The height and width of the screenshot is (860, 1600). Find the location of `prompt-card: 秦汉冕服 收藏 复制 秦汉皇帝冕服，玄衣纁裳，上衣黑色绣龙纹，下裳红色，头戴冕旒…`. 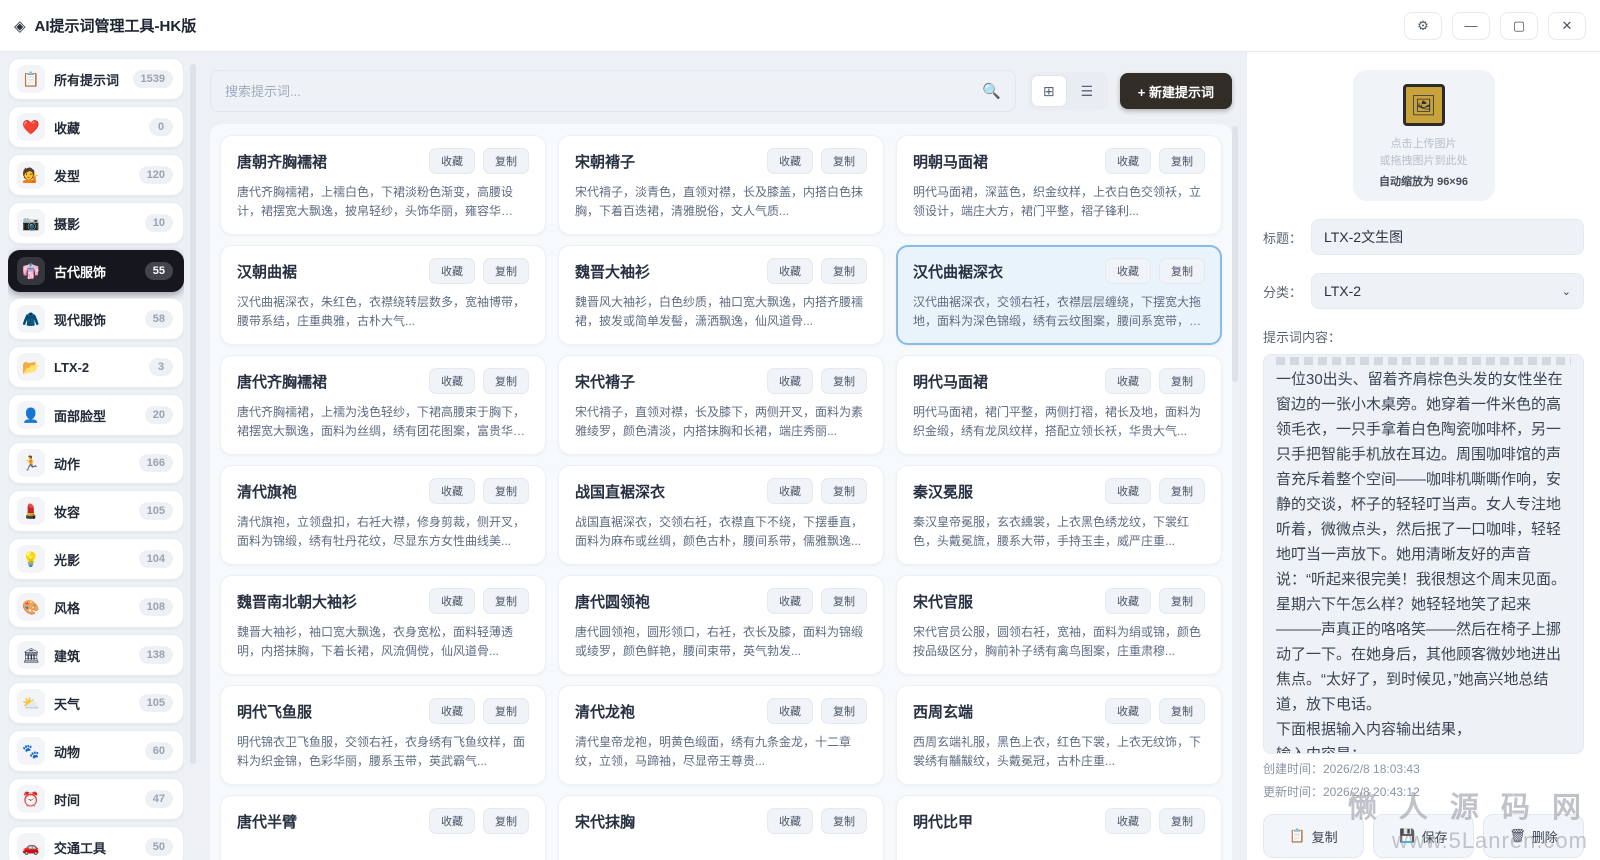

prompt-card: 秦汉冕服 收藏 复制 秦汉皇帝冕服，玄衣纁裳，上衣黑色绣龙纹，下裳红色，头戴冕旒… is located at coordinates (1059, 515).